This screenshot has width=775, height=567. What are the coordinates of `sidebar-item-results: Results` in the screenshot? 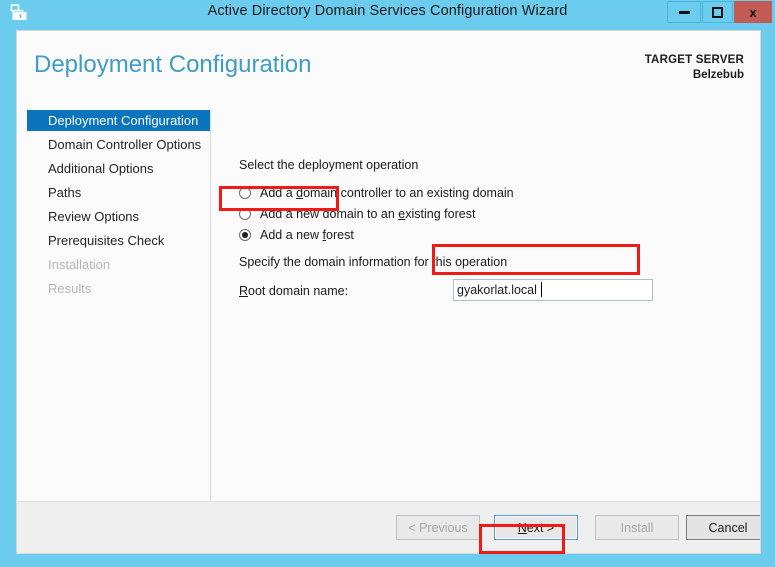 It's located at (70, 288).